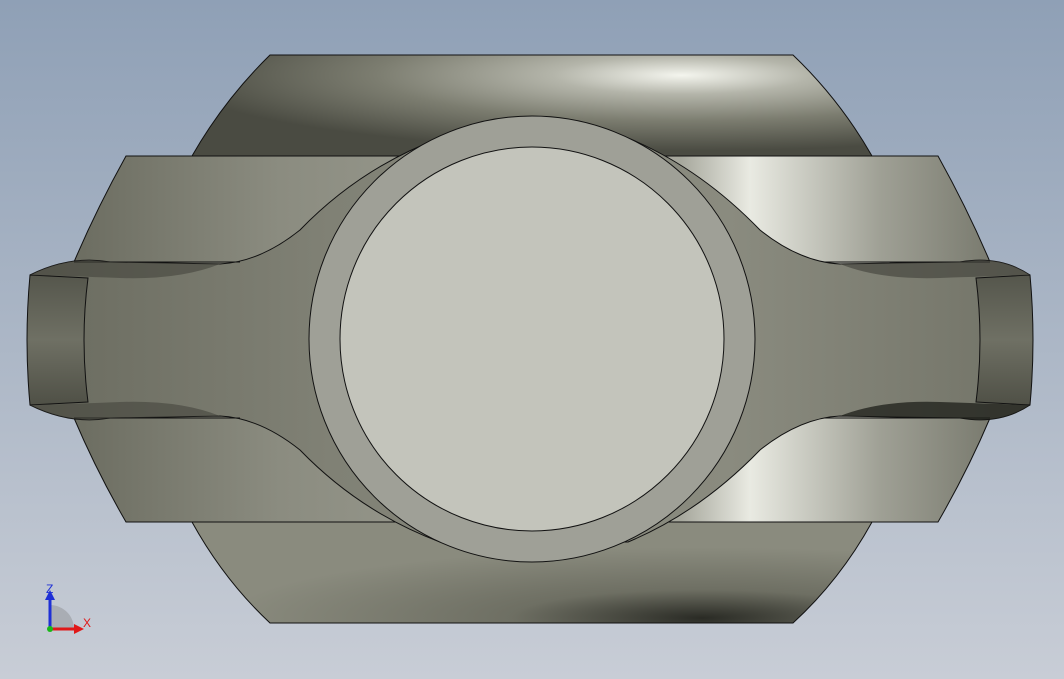 This screenshot has height=679, width=1064. I want to click on y-axis-origin, so click(50, 629).